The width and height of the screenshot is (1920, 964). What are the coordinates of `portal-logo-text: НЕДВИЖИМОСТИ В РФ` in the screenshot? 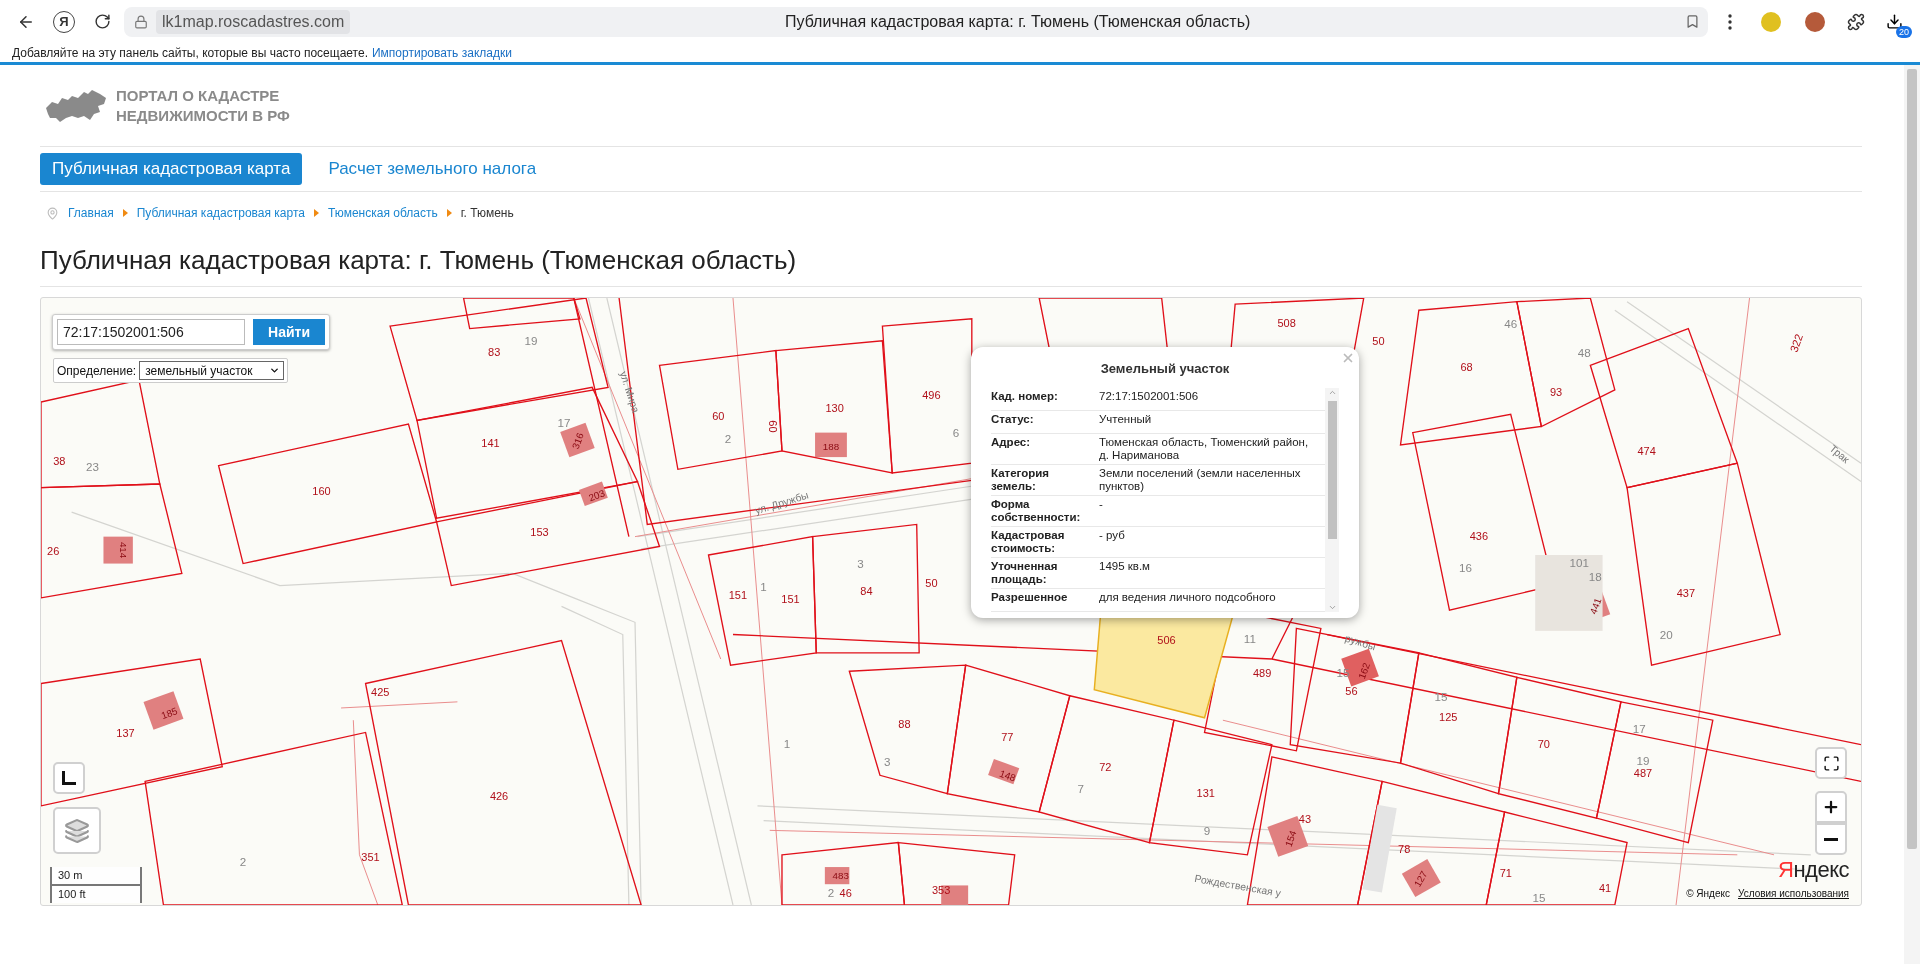 It's located at (203, 115).